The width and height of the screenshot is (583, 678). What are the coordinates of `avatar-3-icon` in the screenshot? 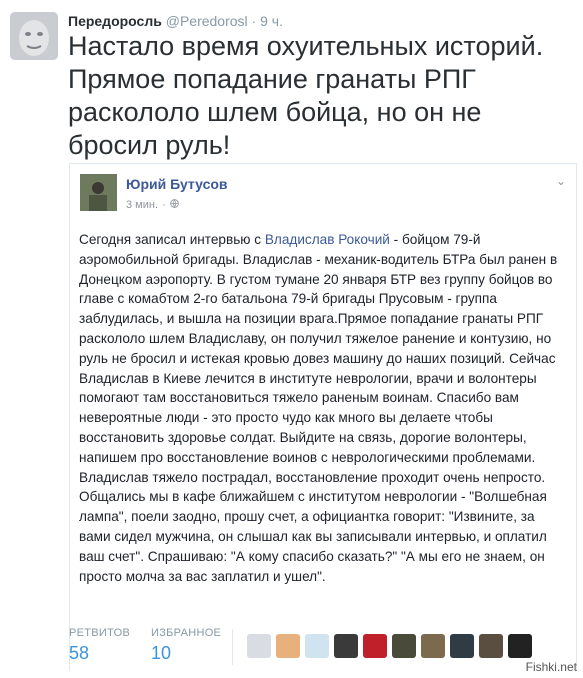 It's located at (317, 646).